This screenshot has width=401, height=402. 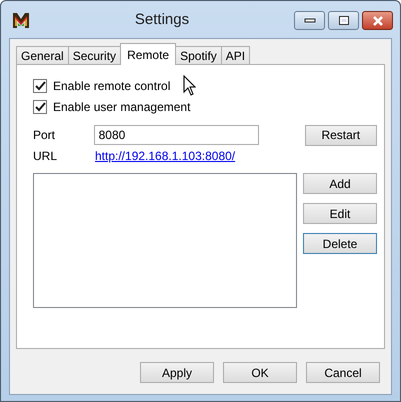 What do you see at coordinates (165, 156) in the screenshot?
I see `url-link: http://192.168.1.103:8080/` at bounding box center [165, 156].